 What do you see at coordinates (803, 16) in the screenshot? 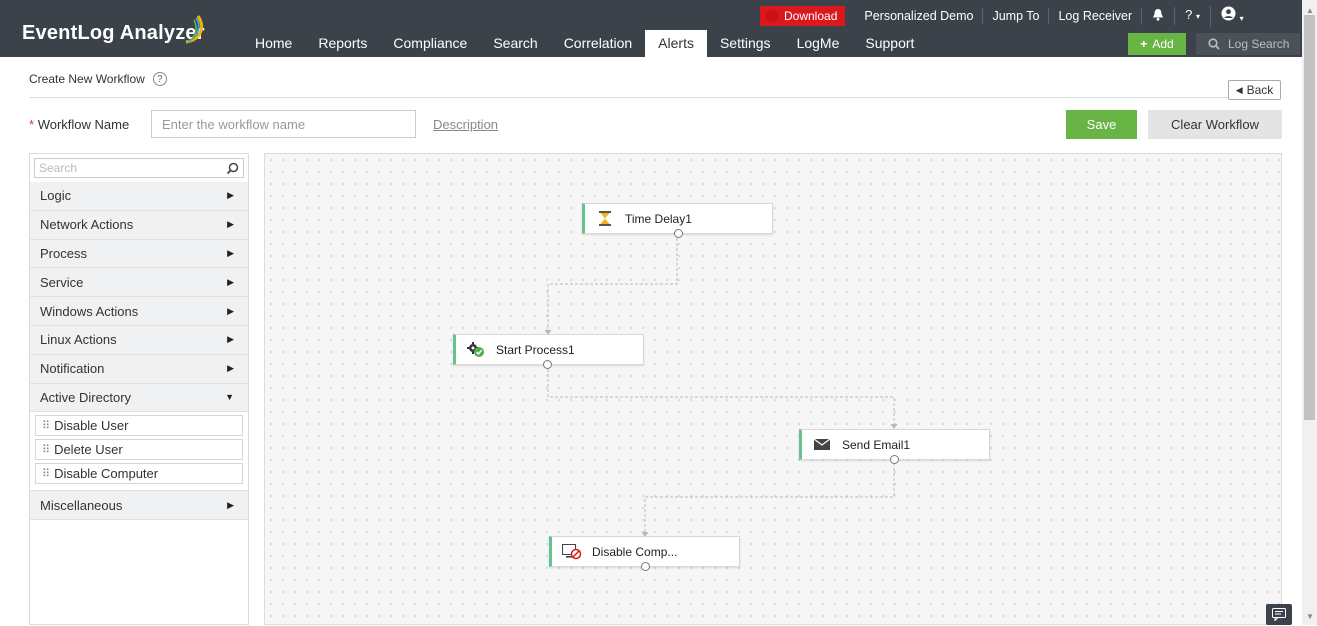
I see `download-button: Download` at bounding box center [803, 16].